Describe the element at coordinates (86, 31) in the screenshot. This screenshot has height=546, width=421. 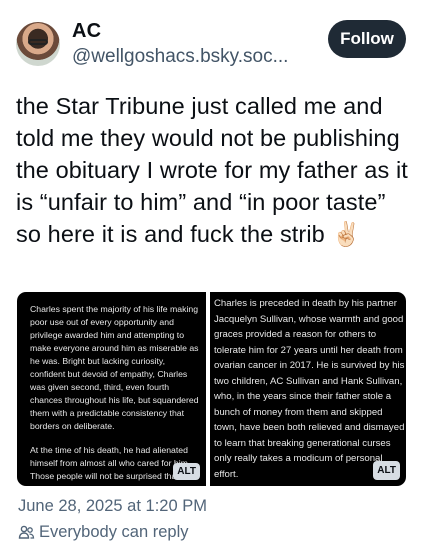
I see `author-display-name: AC` at that location.